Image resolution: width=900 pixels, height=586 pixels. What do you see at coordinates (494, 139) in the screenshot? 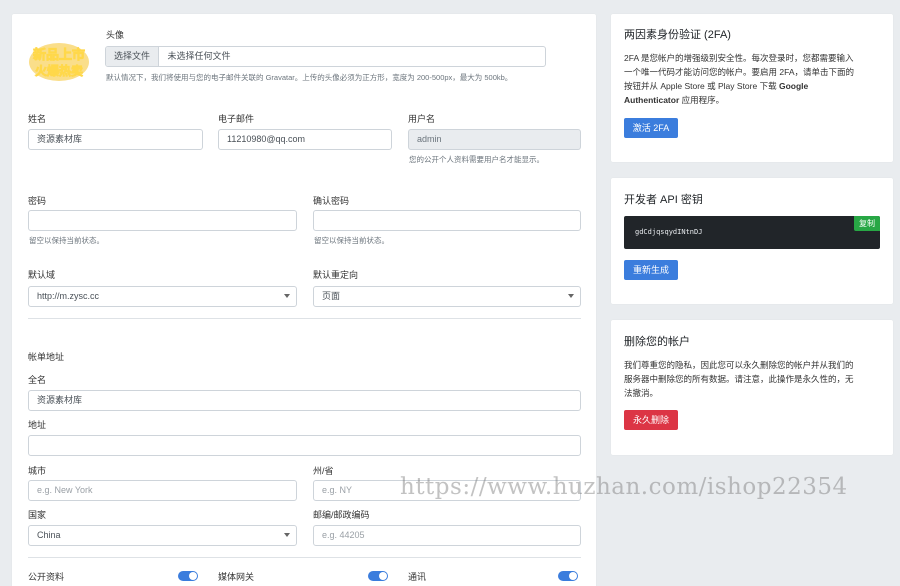
I see `username-input: admin` at bounding box center [494, 139].